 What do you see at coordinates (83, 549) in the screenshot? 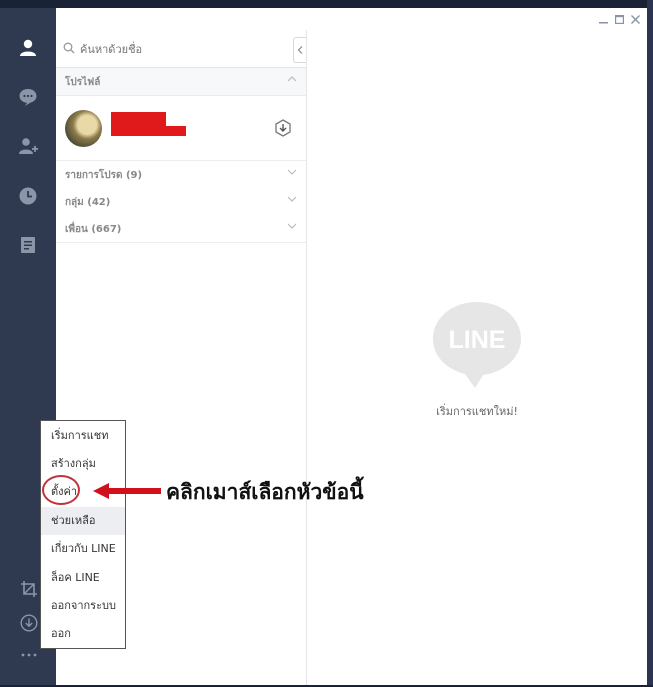
I see `menu-item-about-line: เกี่ยวกับ LINE` at bounding box center [83, 549].